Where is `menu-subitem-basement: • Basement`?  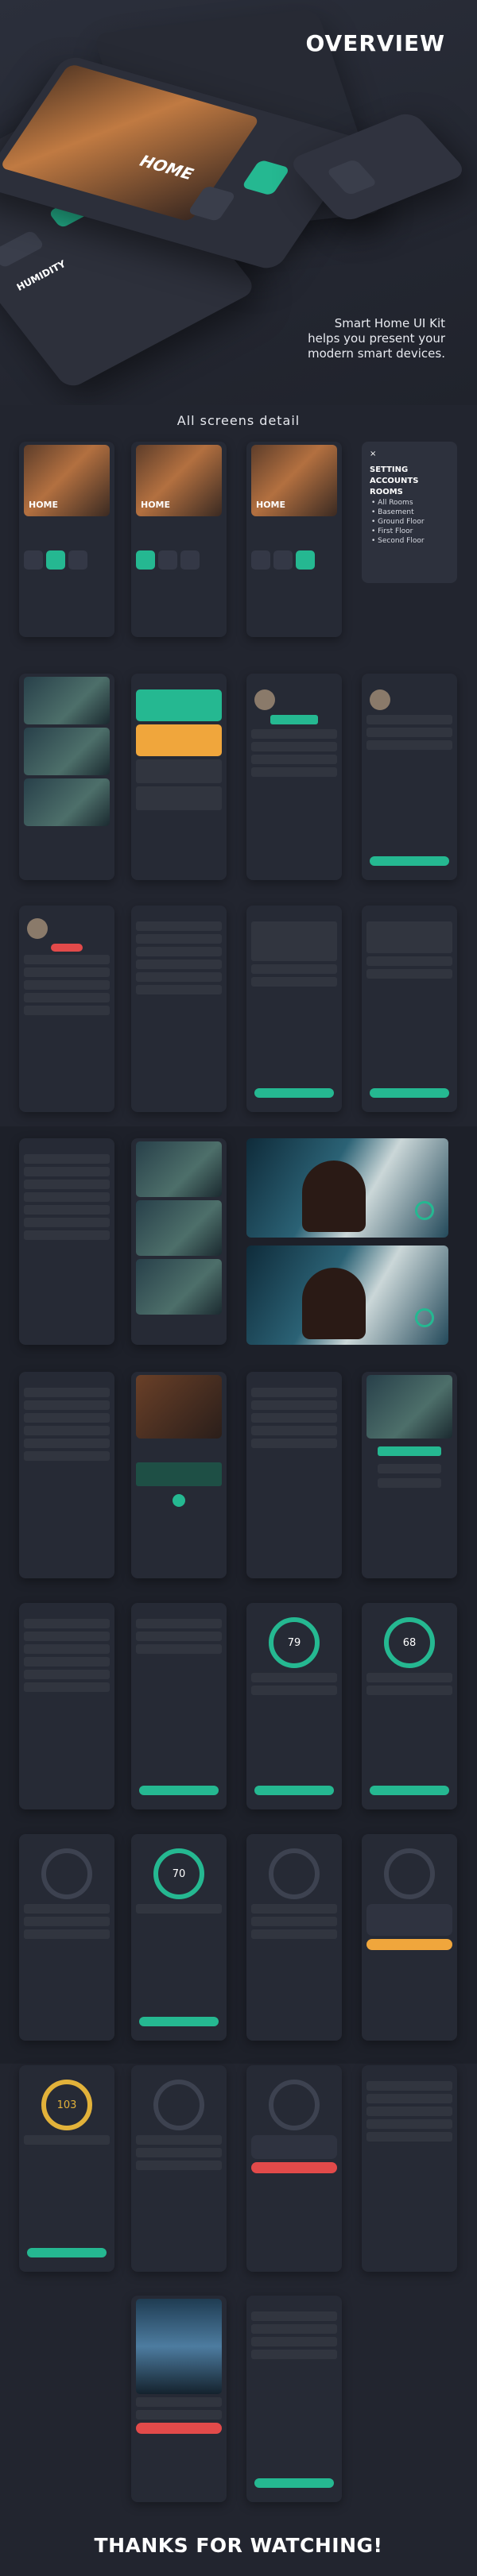
menu-subitem-basement: • Basement is located at coordinates (410, 512).